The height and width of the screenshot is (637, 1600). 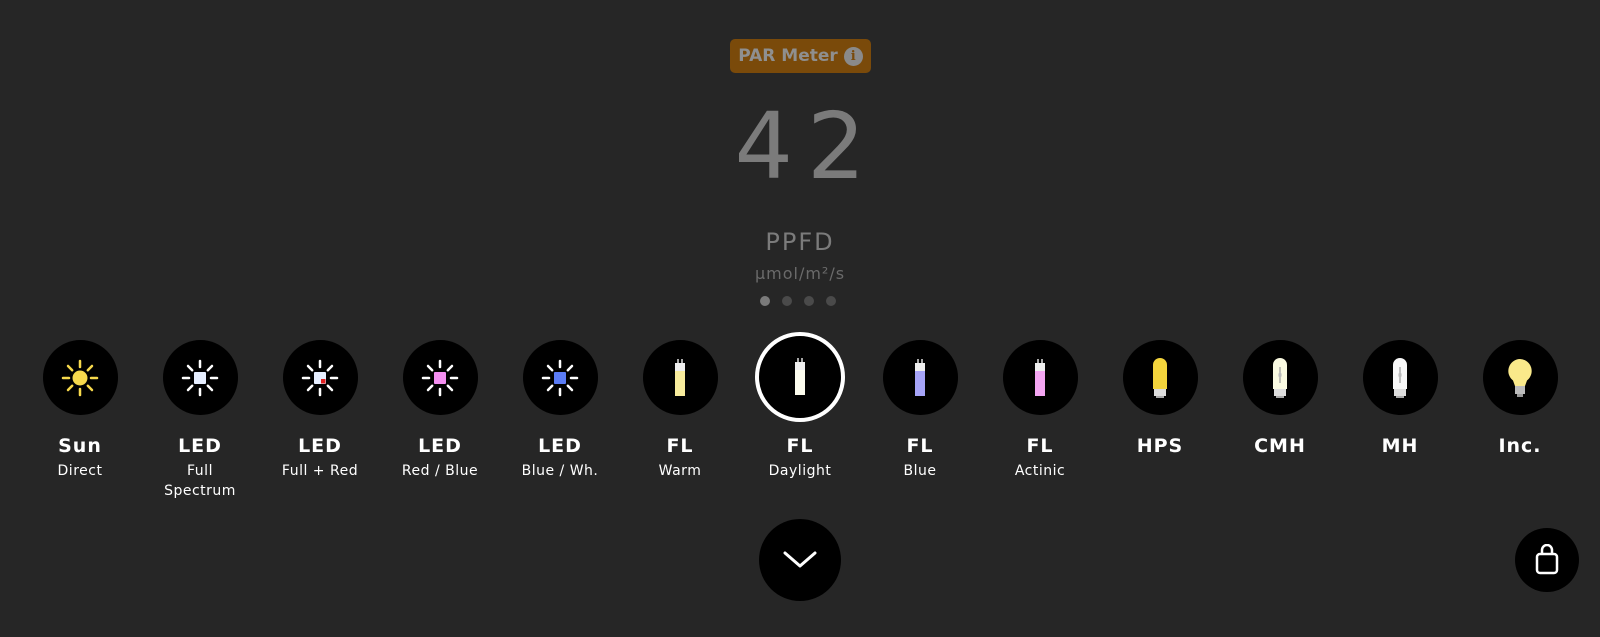 I want to click on light-option-subtitle: Direct, so click(x=80, y=471).